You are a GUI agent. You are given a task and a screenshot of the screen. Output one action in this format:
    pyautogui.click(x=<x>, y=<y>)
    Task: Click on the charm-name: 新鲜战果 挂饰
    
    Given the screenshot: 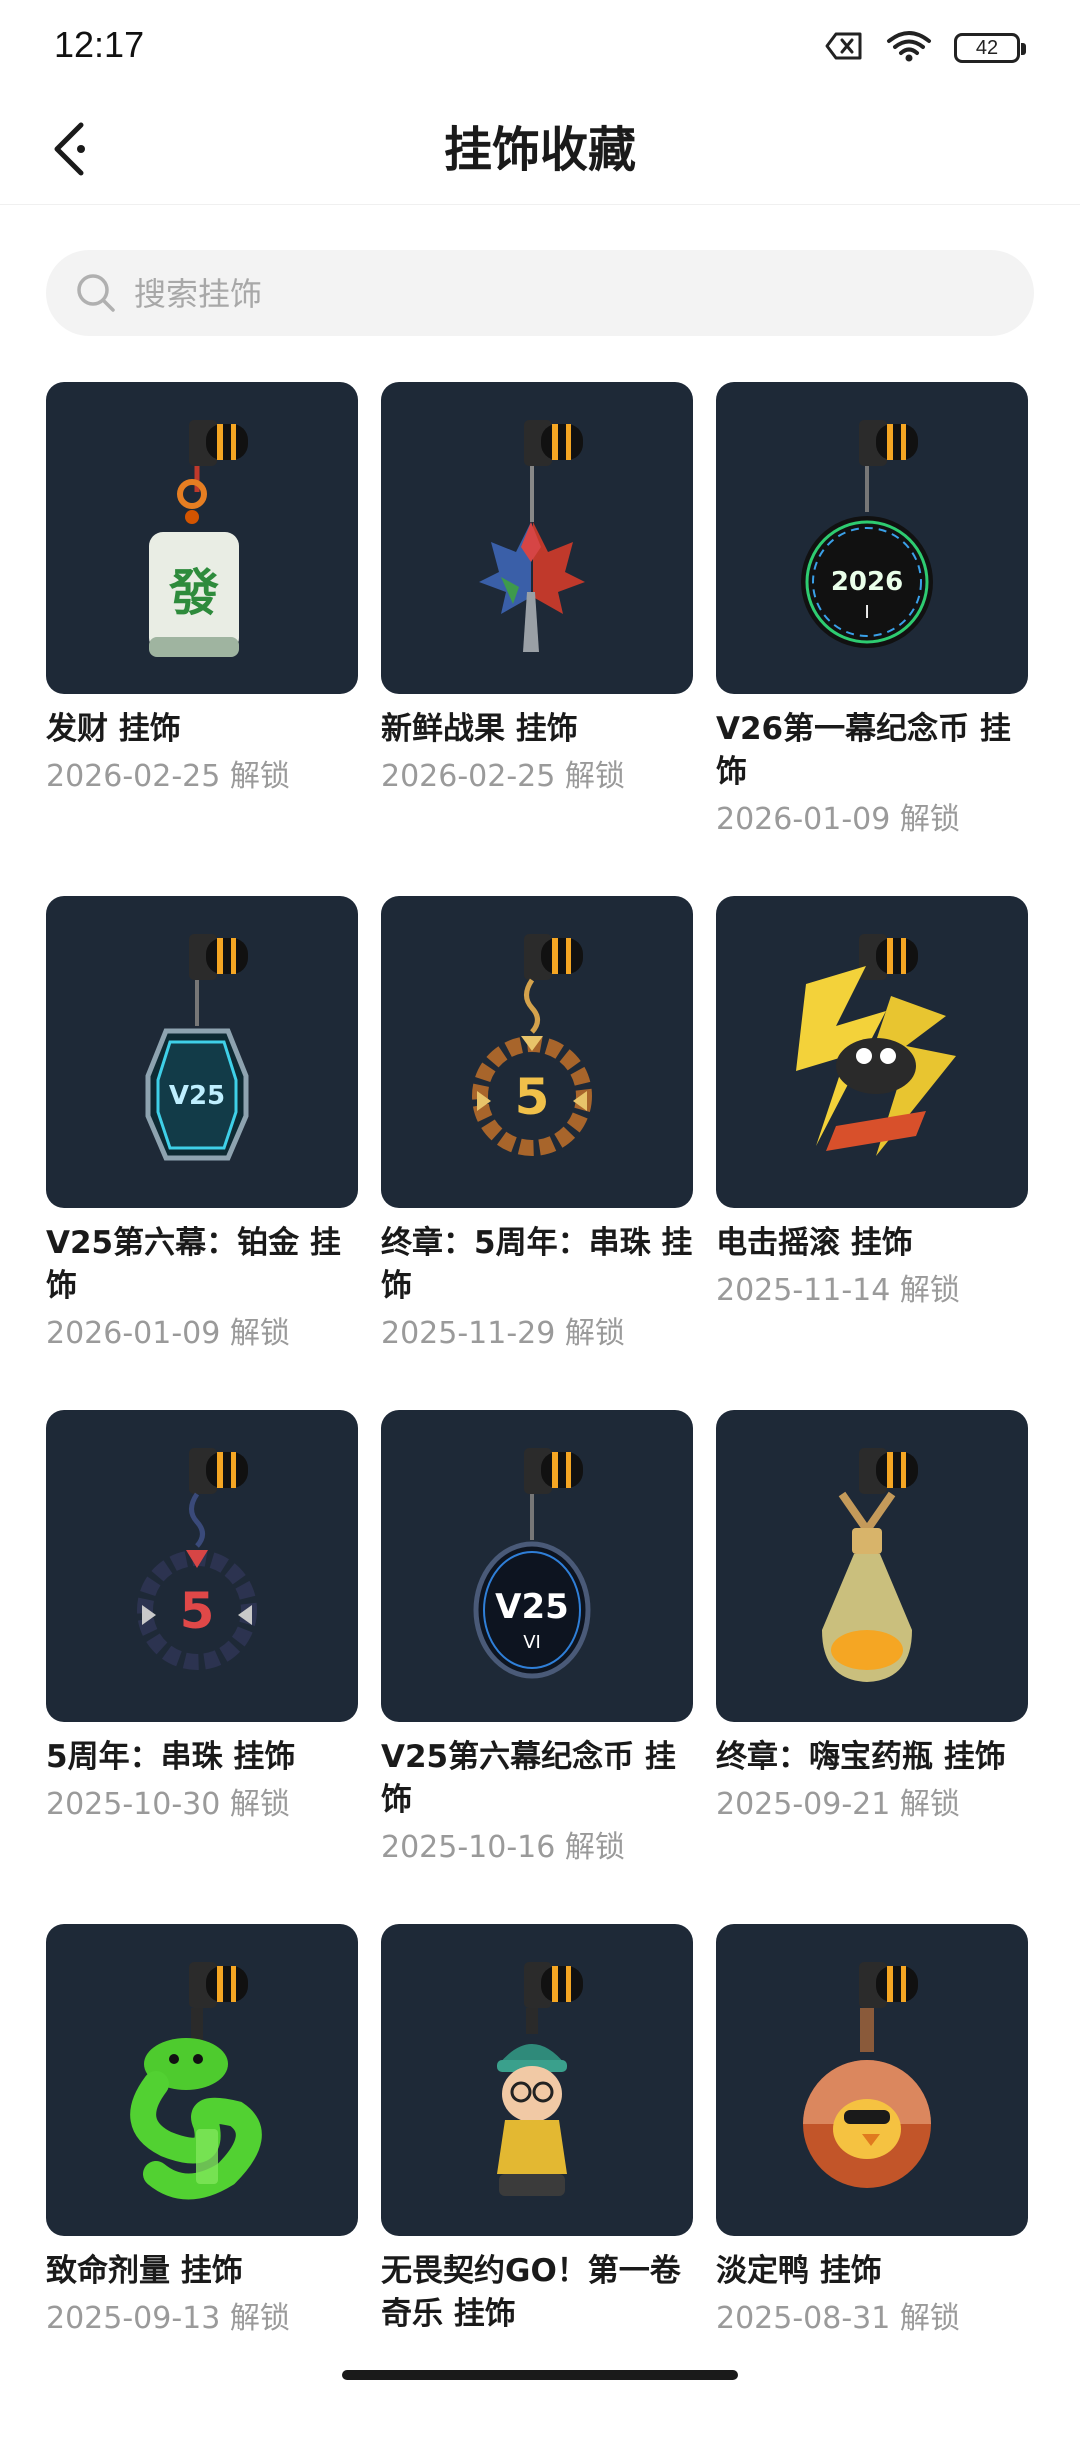 What is the action you would take?
    pyautogui.click(x=479, y=729)
    